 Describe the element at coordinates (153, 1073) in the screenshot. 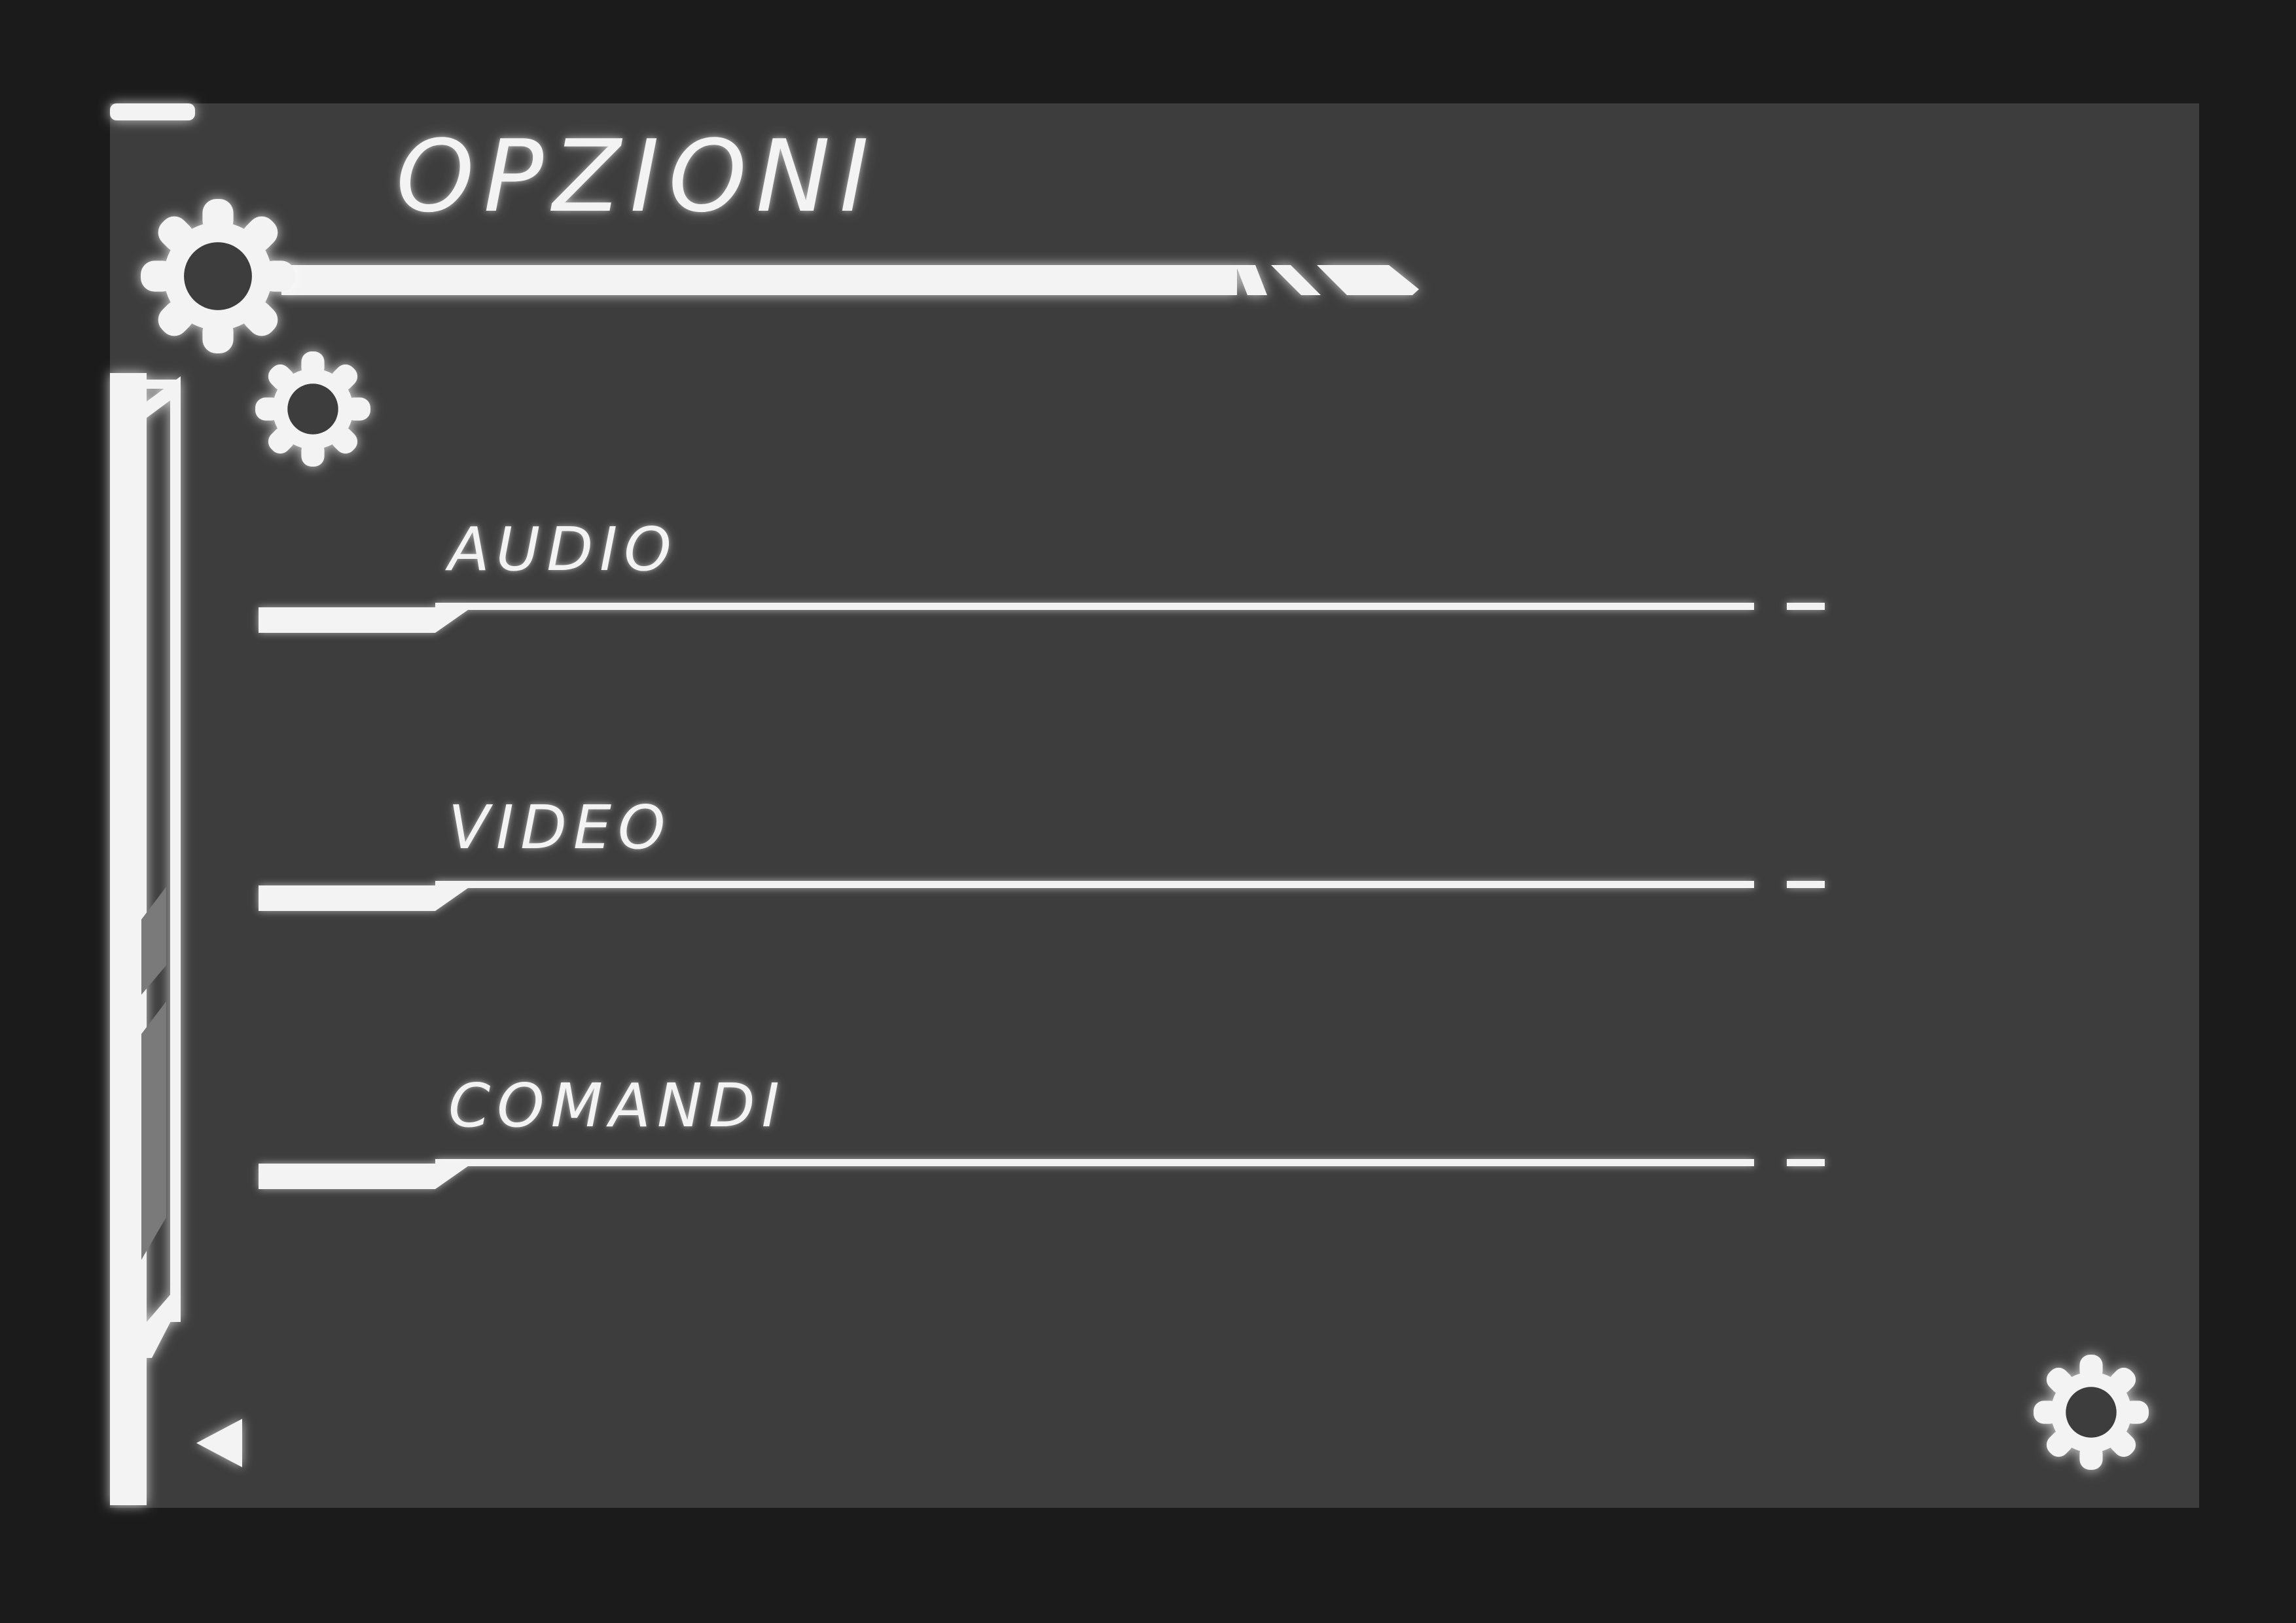

I see `frame-slits` at that location.